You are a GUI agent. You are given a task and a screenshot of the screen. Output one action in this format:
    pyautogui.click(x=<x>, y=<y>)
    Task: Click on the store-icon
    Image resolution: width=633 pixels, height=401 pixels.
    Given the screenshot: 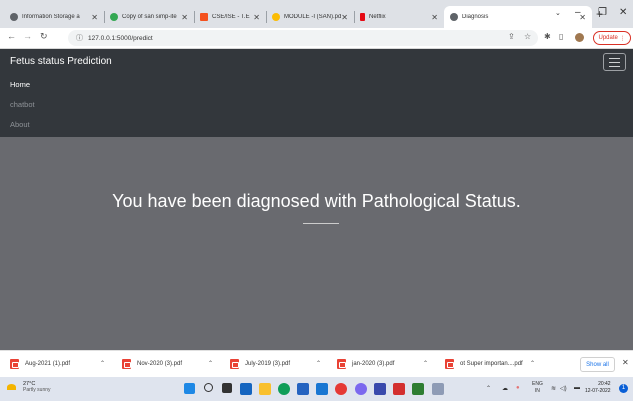 What is the action you would take?
    pyautogui.click(x=303, y=389)
    